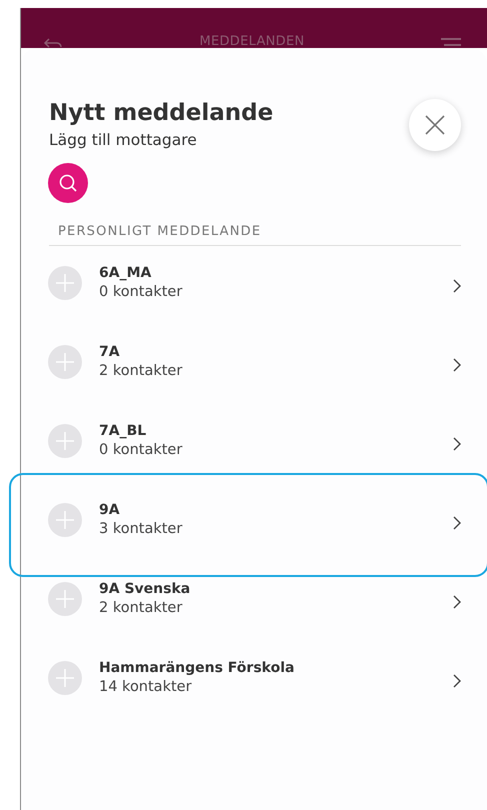 The height and width of the screenshot is (810, 487). Describe the element at coordinates (197, 668) in the screenshot. I see `group-name: Hammarängens Förskola` at that location.